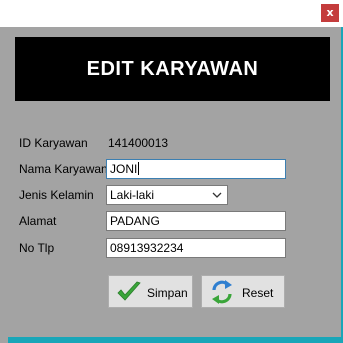  Describe the element at coordinates (56, 195) in the screenshot. I see `gender-label: Jenis Kelamin` at that location.